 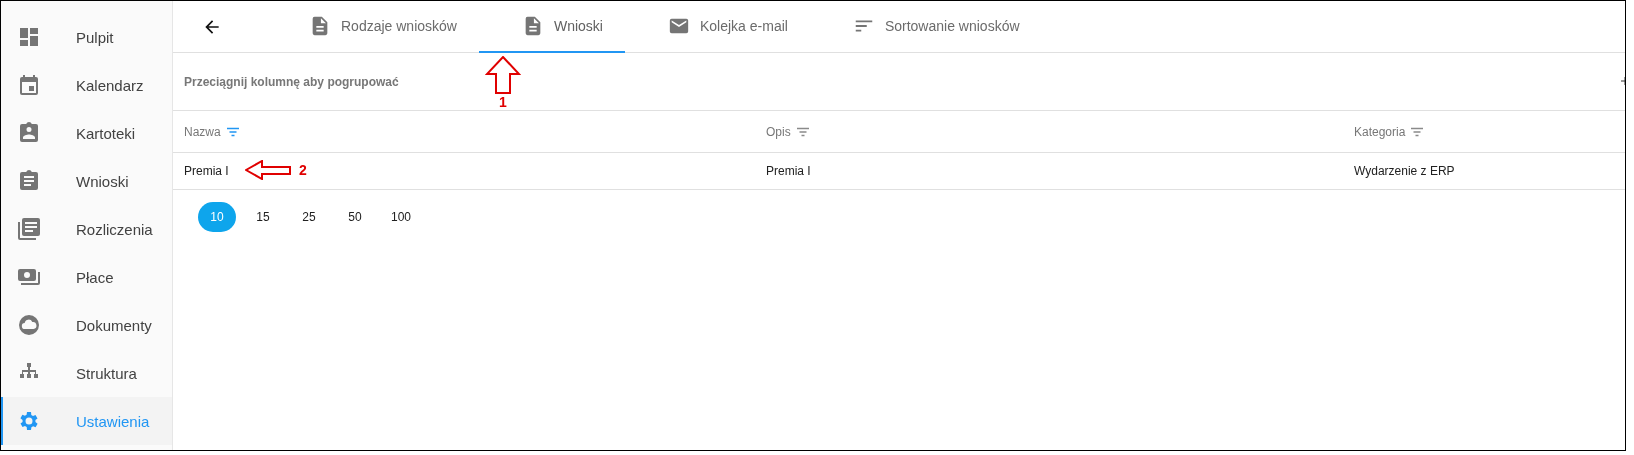 What do you see at coordinates (551, 27) in the screenshot?
I see `tab: Wnioski` at bounding box center [551, 27].